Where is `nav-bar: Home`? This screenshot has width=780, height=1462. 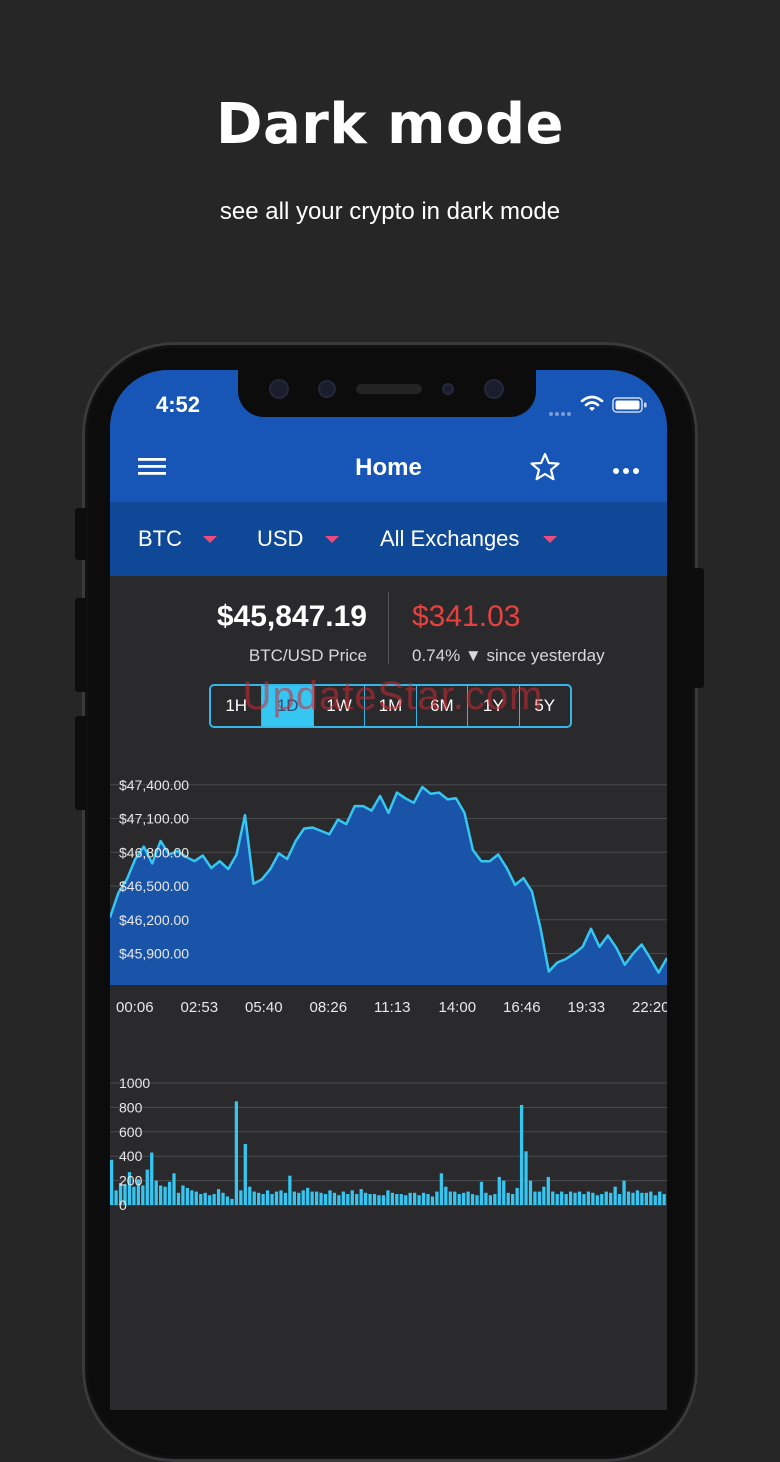
nav-bar: Home is located at coordinates (388, 466).